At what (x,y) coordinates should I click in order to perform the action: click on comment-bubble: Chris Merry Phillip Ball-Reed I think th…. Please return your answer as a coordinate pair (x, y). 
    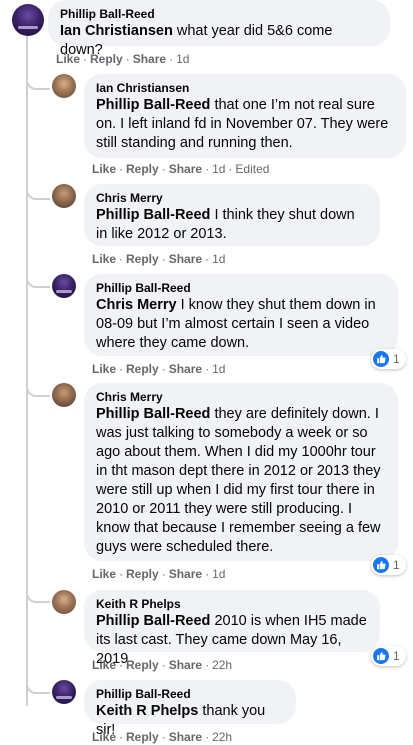
    Looking at the image, I should click on (232, 215).